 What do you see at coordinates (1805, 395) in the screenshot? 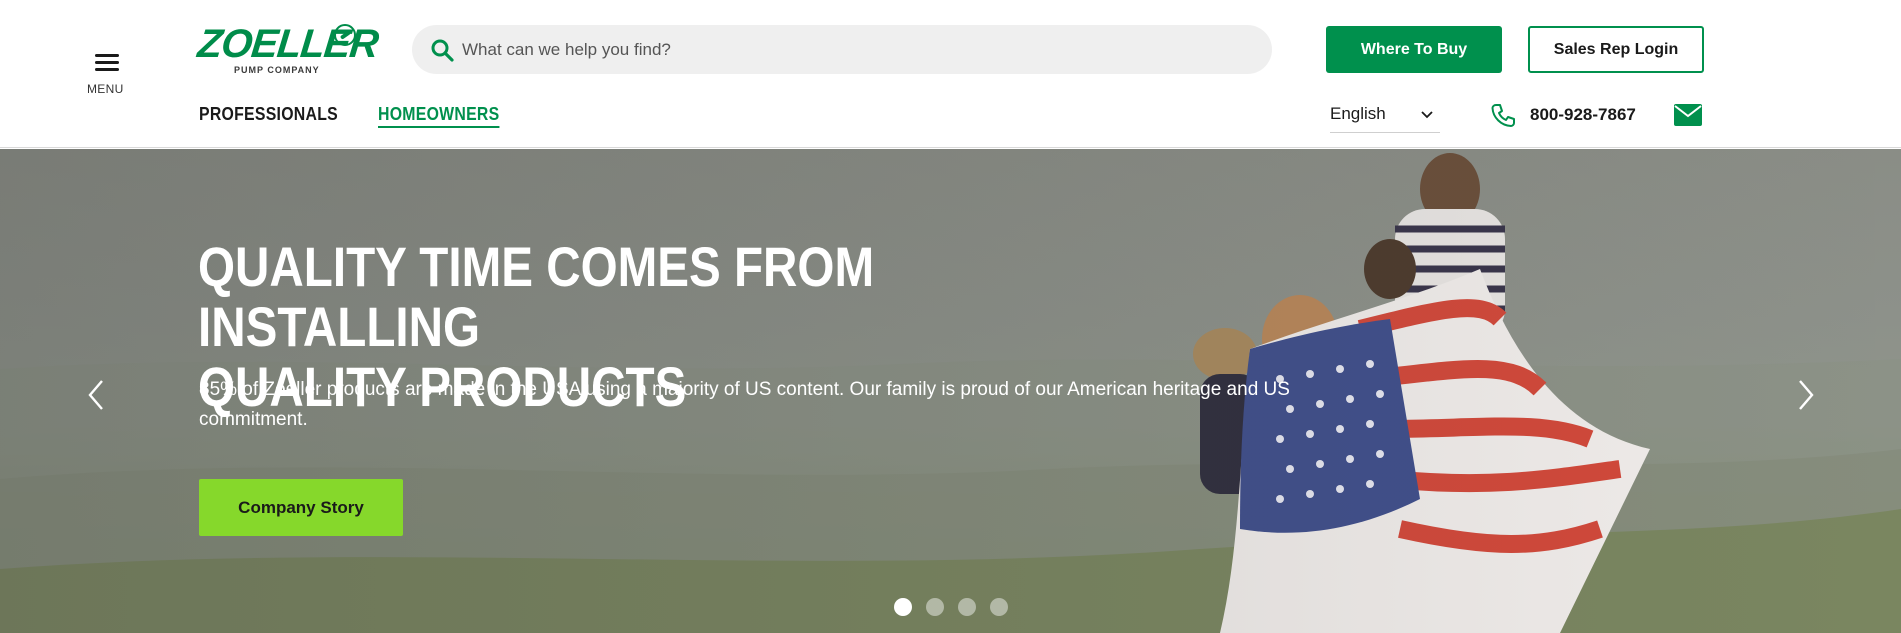
I see `arrow-right-icon` at bounding box center [1805, 395].